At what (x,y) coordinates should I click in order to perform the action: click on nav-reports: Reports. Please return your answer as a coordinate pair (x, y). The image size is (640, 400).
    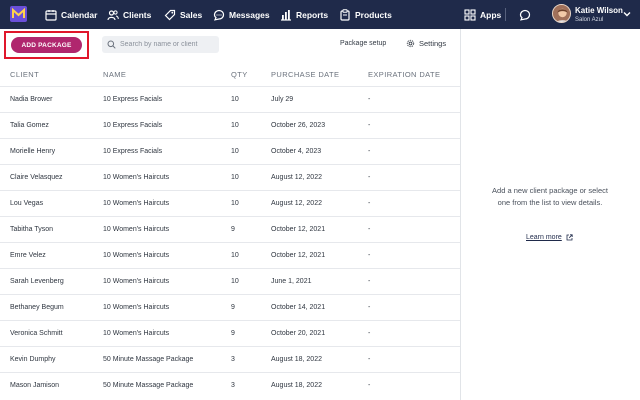
    Looking at the image, I should click on (304, 14).